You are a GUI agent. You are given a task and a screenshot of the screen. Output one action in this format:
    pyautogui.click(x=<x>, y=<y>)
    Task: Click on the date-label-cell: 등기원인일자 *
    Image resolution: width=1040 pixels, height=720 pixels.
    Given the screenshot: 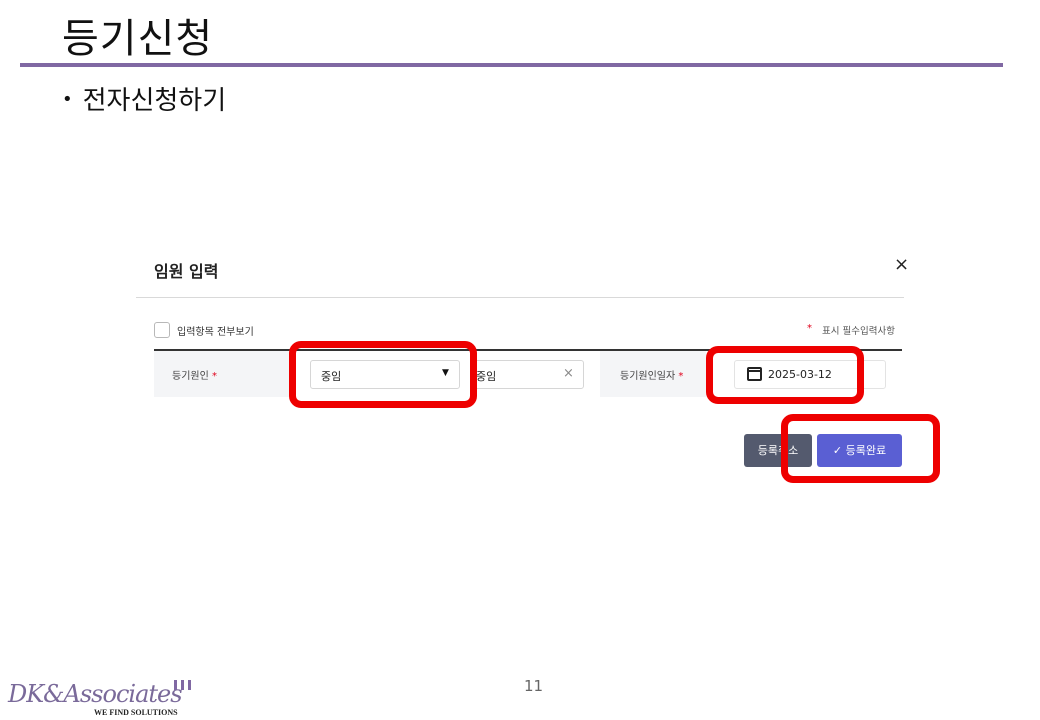 What is the action you would take?
    pyautogui.click(x=653, y=374)
    